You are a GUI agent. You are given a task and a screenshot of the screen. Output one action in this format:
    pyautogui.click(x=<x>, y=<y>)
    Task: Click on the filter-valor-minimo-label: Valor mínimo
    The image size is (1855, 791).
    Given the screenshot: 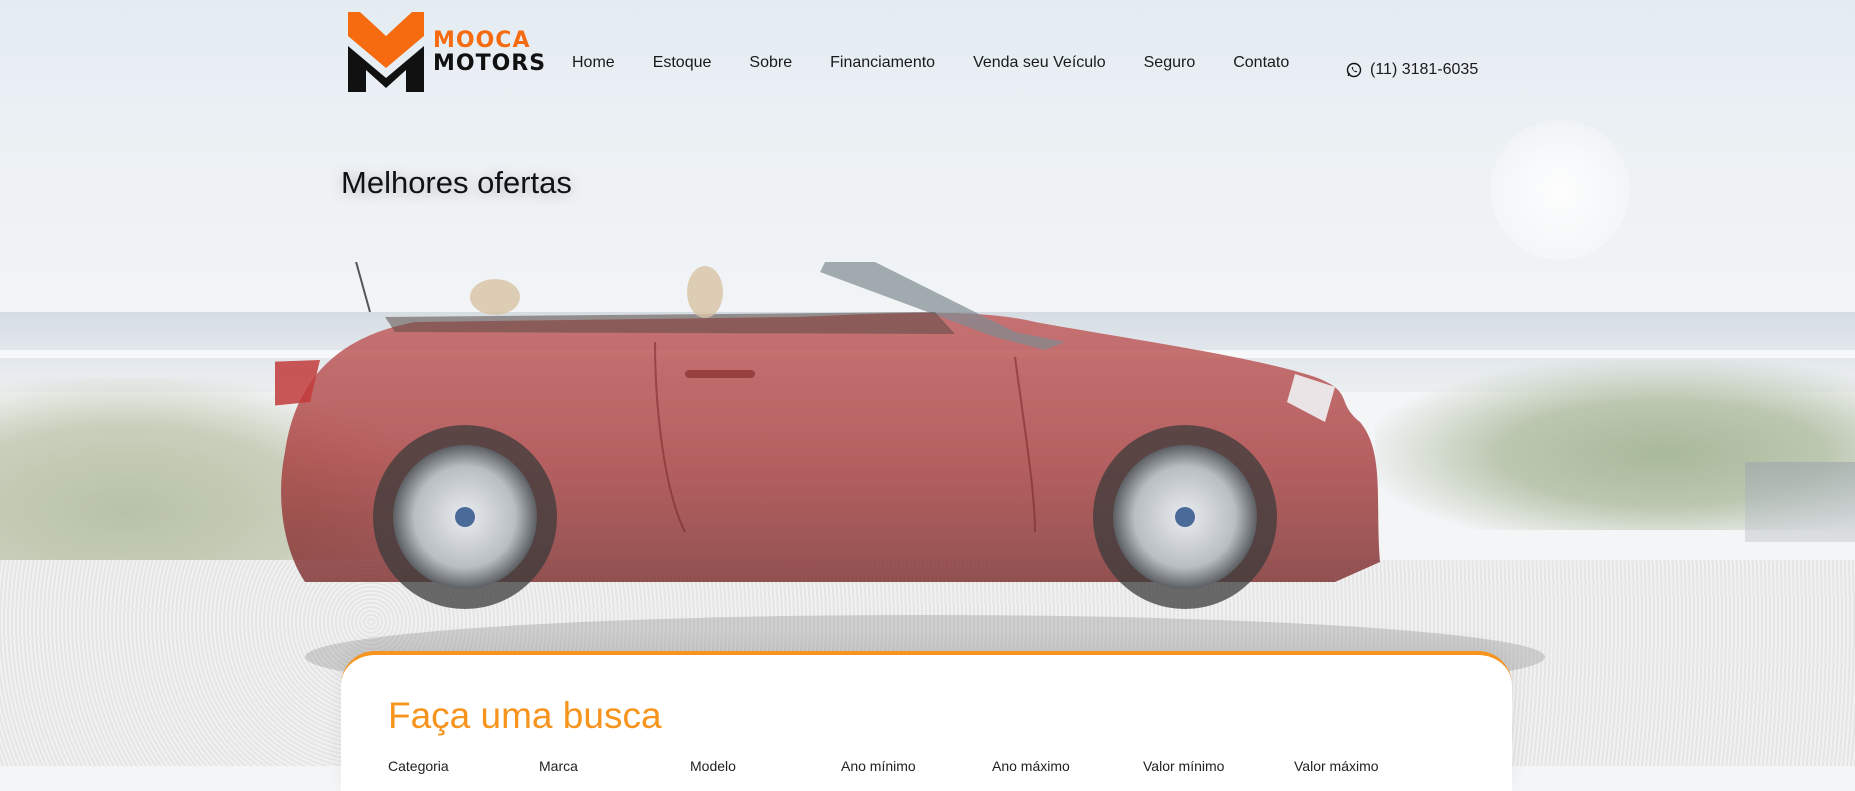 What is the action you would take?
    pyautogui.click(x=1184, y=766)
    